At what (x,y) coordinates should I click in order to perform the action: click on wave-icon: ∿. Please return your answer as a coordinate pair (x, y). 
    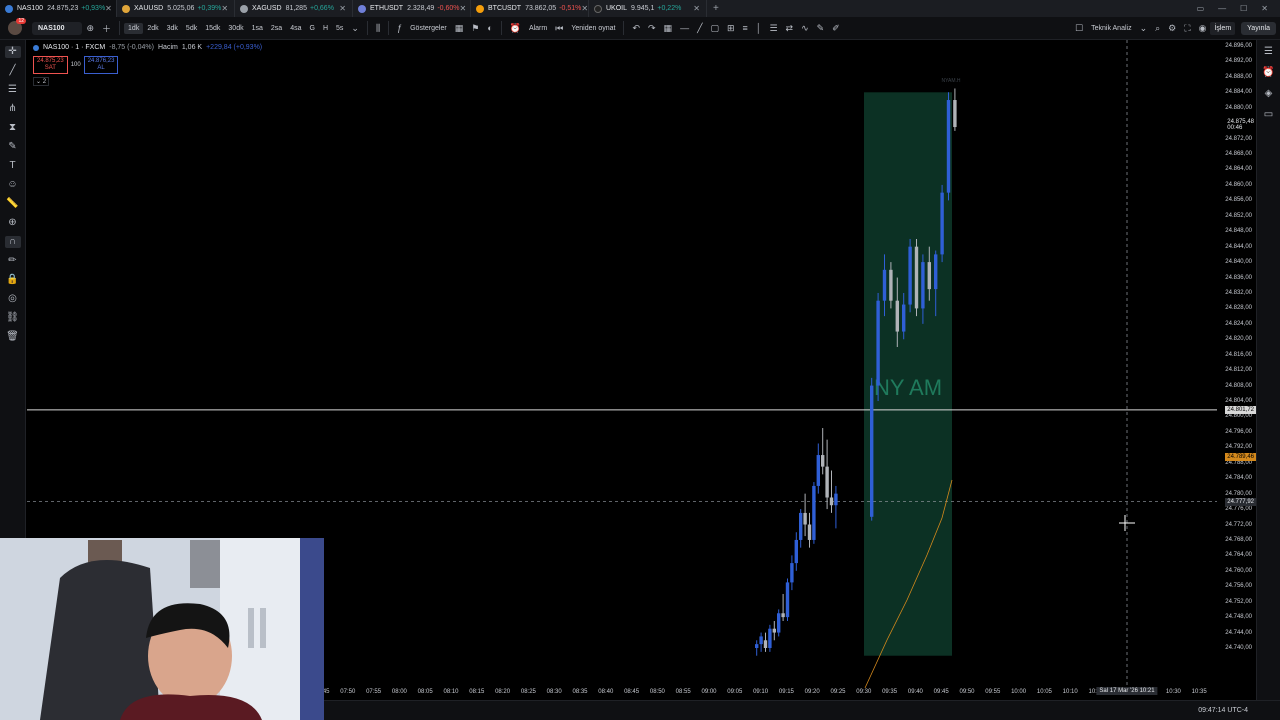
    Looking at the image, I should click on (805, 28).